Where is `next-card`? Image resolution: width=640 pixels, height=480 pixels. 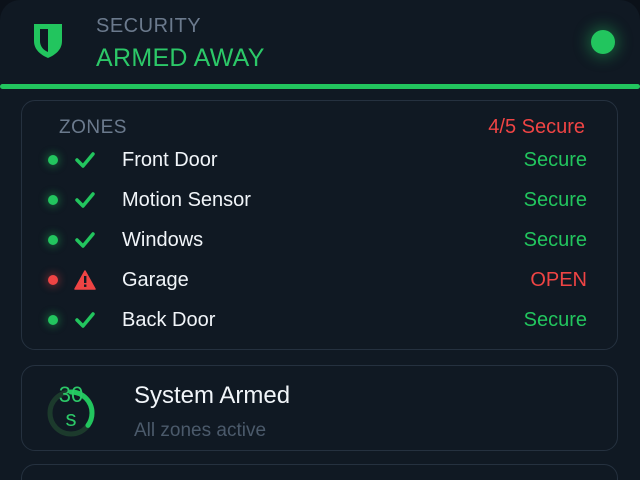 next-card is located at coordinates (319, 472).